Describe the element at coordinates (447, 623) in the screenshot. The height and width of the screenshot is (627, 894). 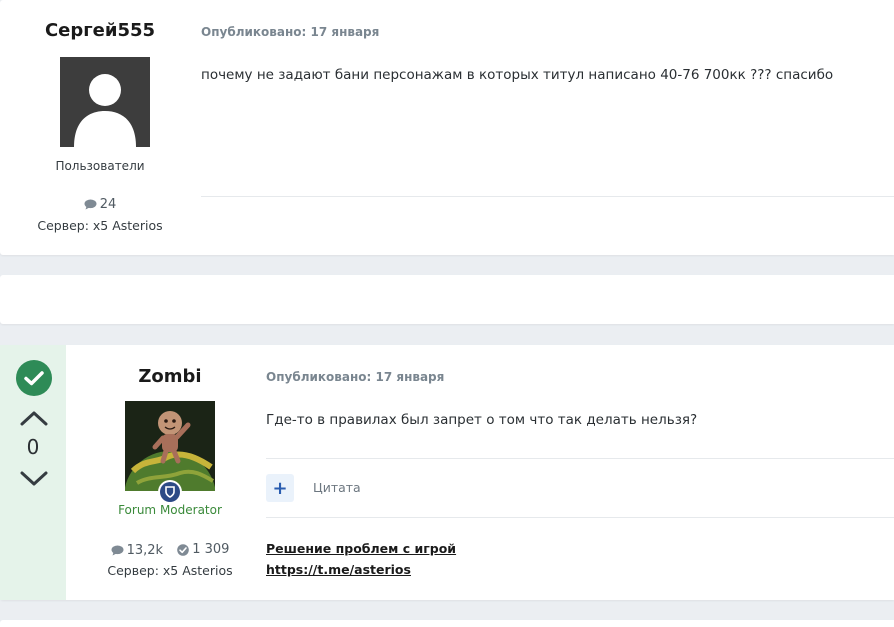
I see `forum-post-partial` at that location.